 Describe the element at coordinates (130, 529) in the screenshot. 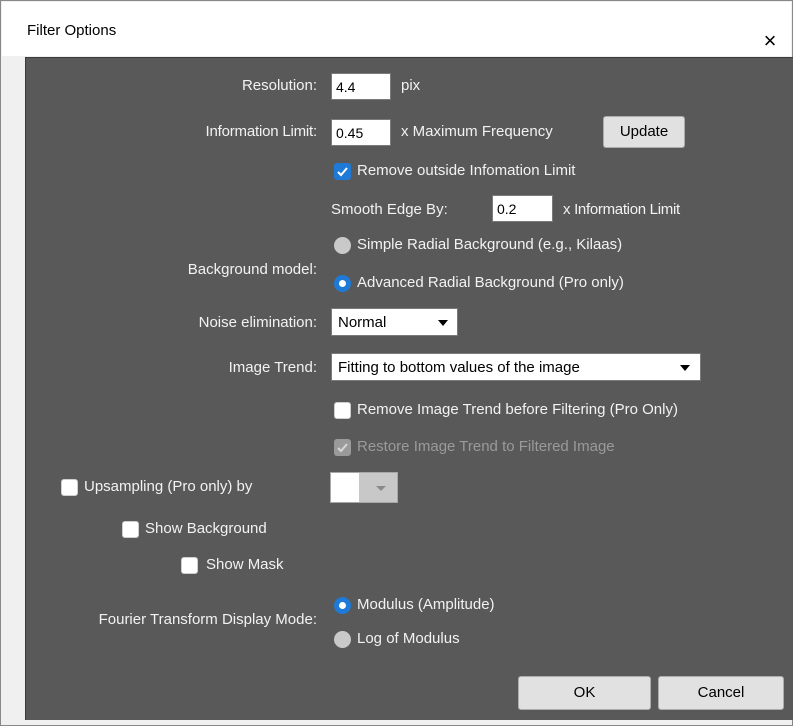

I see `show-background-checkbox` at that location.